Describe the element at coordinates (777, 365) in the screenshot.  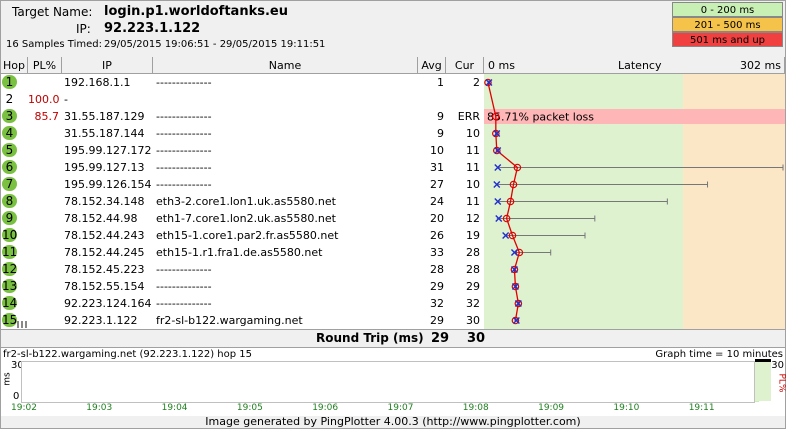
I see `timeline-right-axis: 30` at that location.